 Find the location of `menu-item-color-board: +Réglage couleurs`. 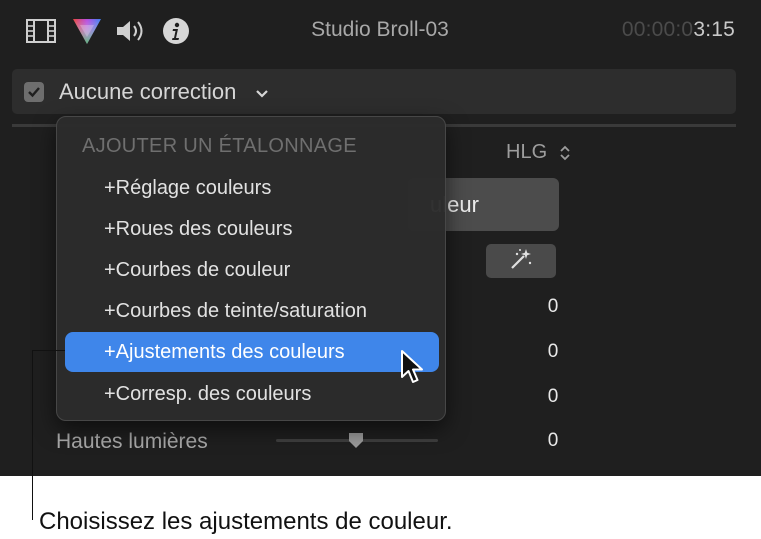

menu-item-color-board: +Réglage couleurs is located at coordinates (252, 188).